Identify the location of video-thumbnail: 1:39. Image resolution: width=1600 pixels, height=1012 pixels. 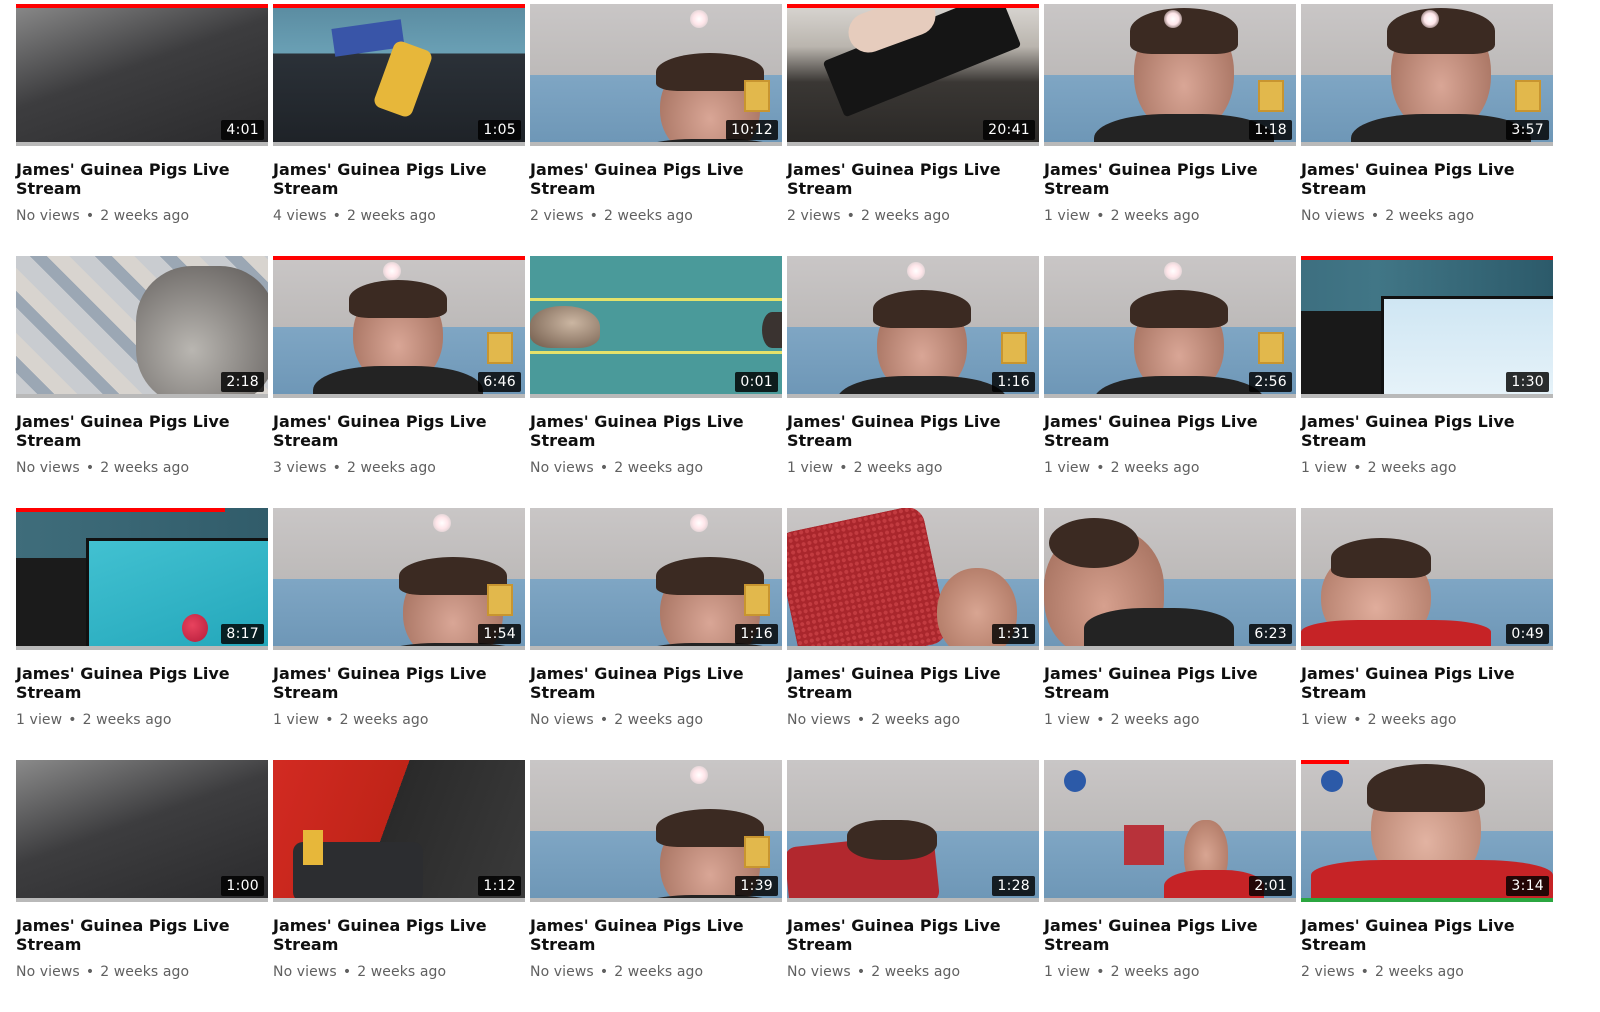
(656, 831).